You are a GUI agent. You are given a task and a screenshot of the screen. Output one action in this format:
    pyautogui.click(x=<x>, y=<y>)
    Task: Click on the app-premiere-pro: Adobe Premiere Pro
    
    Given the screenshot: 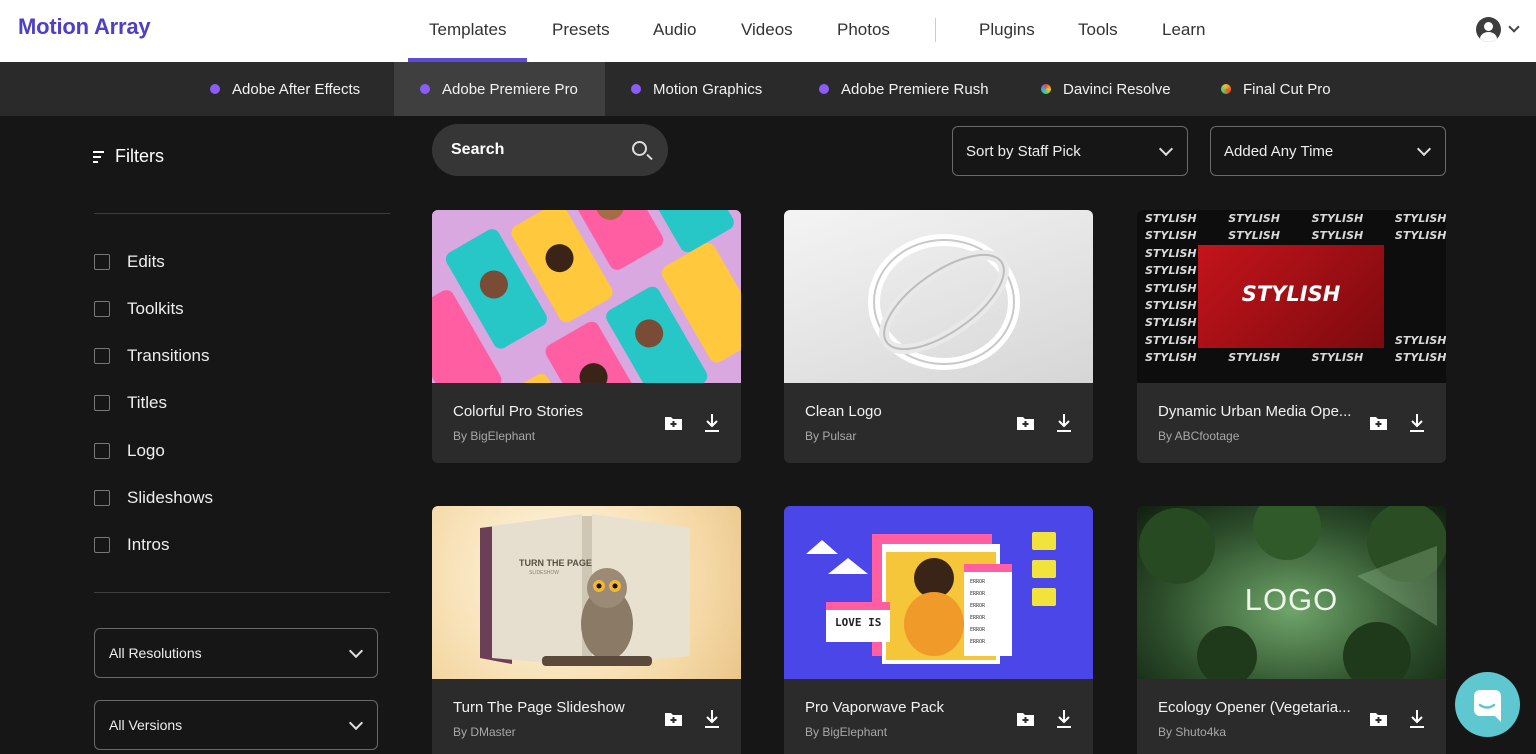 What is the action you would take?
    pyautogui.click(x=499, y=89)
    